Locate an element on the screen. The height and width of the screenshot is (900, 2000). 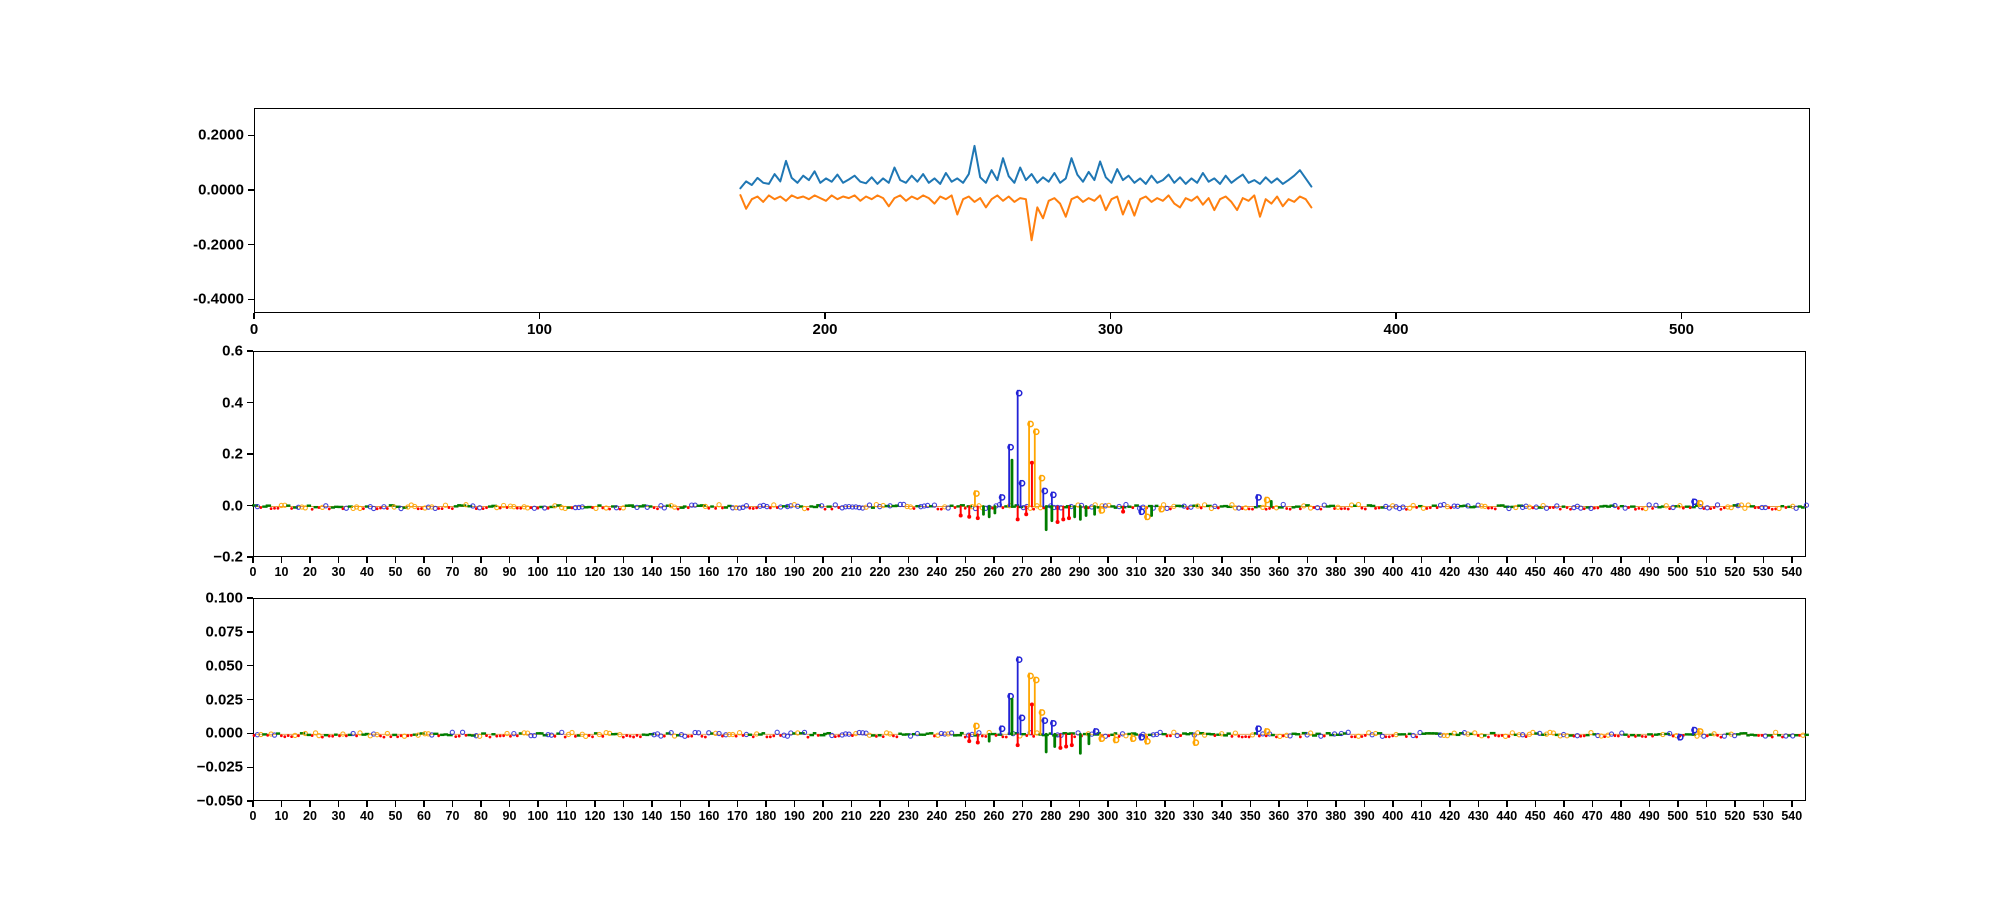
x-tick-label: 390 is located at coordinates (1364, 816).